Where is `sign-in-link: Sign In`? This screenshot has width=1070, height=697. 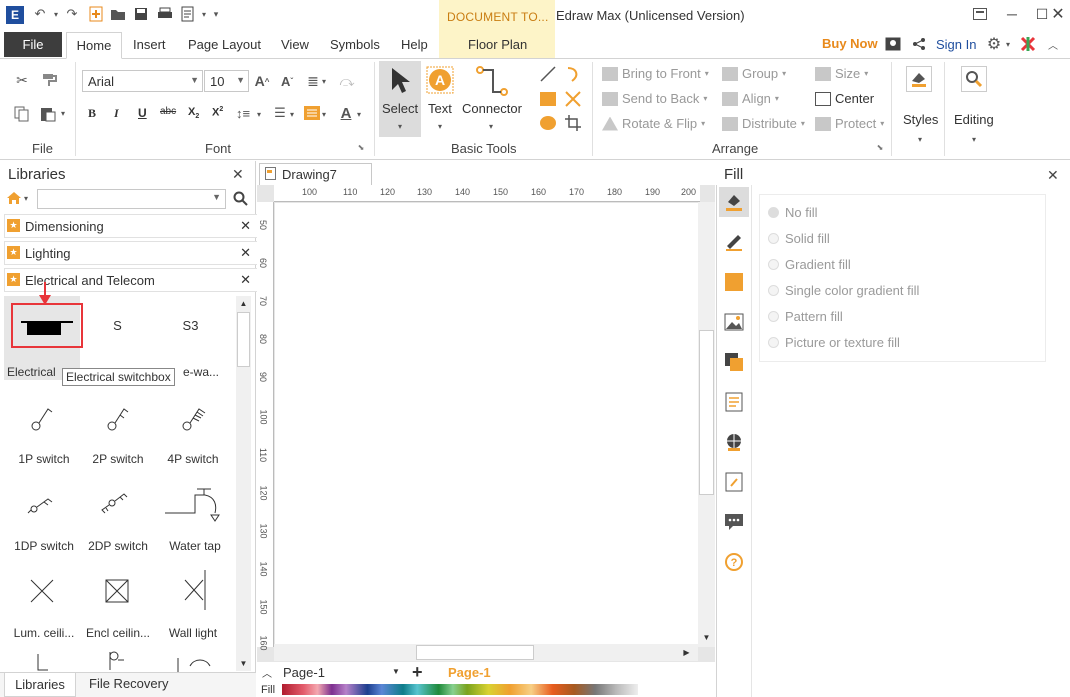
sign-in-link: Sign In is located at coordinates (956, 44).